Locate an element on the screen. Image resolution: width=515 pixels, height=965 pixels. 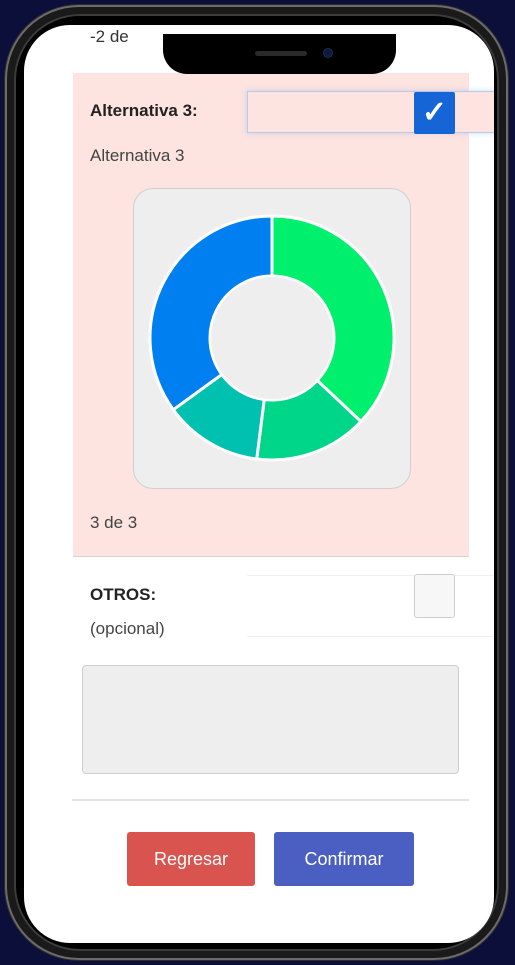
donut-center is located at coordinates (272, 338).